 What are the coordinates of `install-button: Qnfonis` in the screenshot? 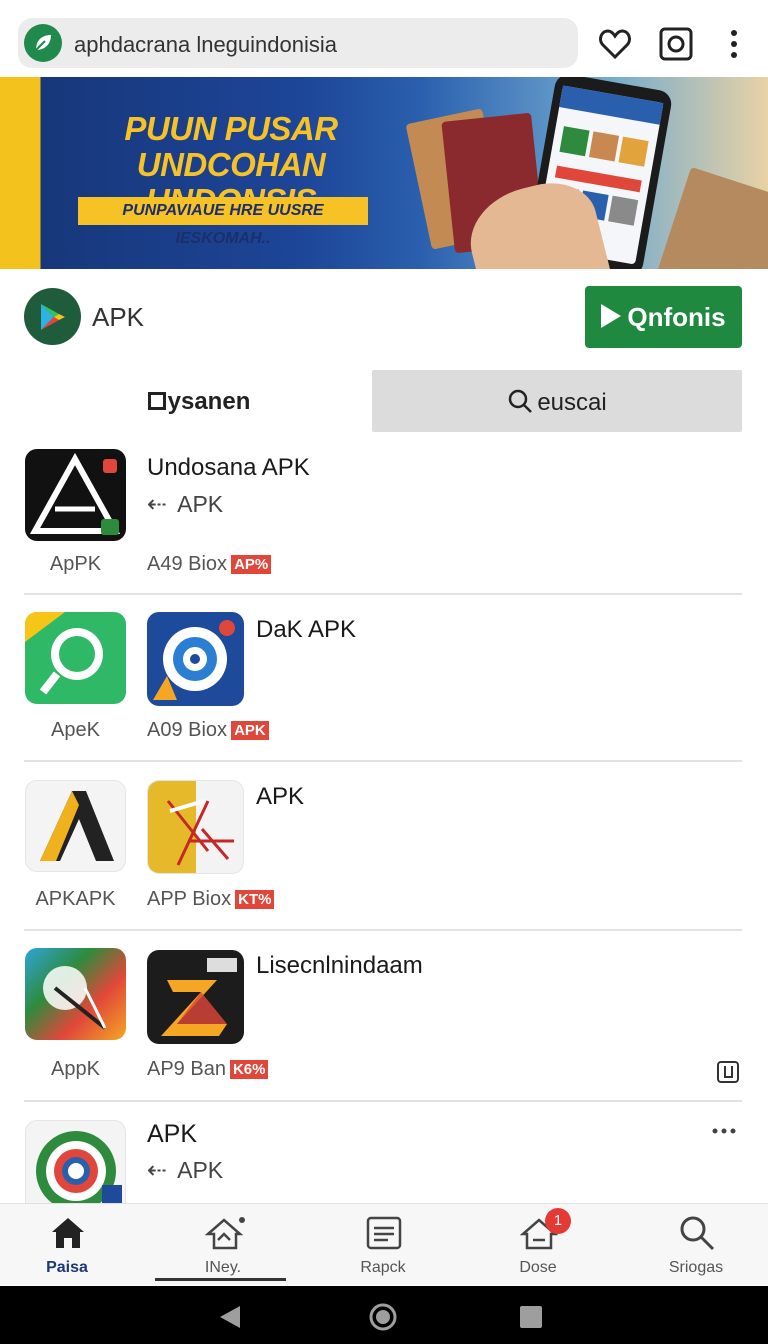 It's located at (663, 317).